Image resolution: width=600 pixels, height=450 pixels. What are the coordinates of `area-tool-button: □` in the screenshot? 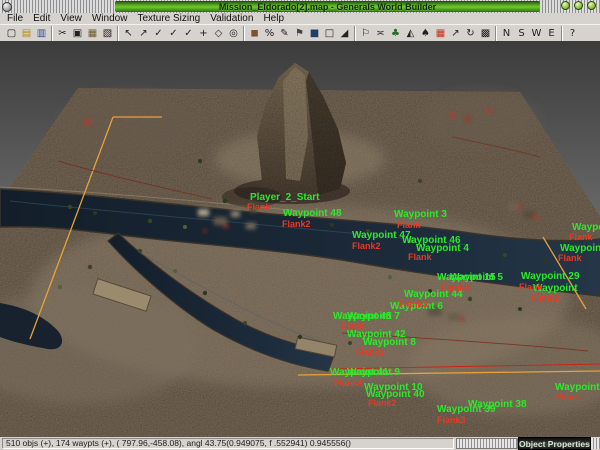 It's located at (329, 33).